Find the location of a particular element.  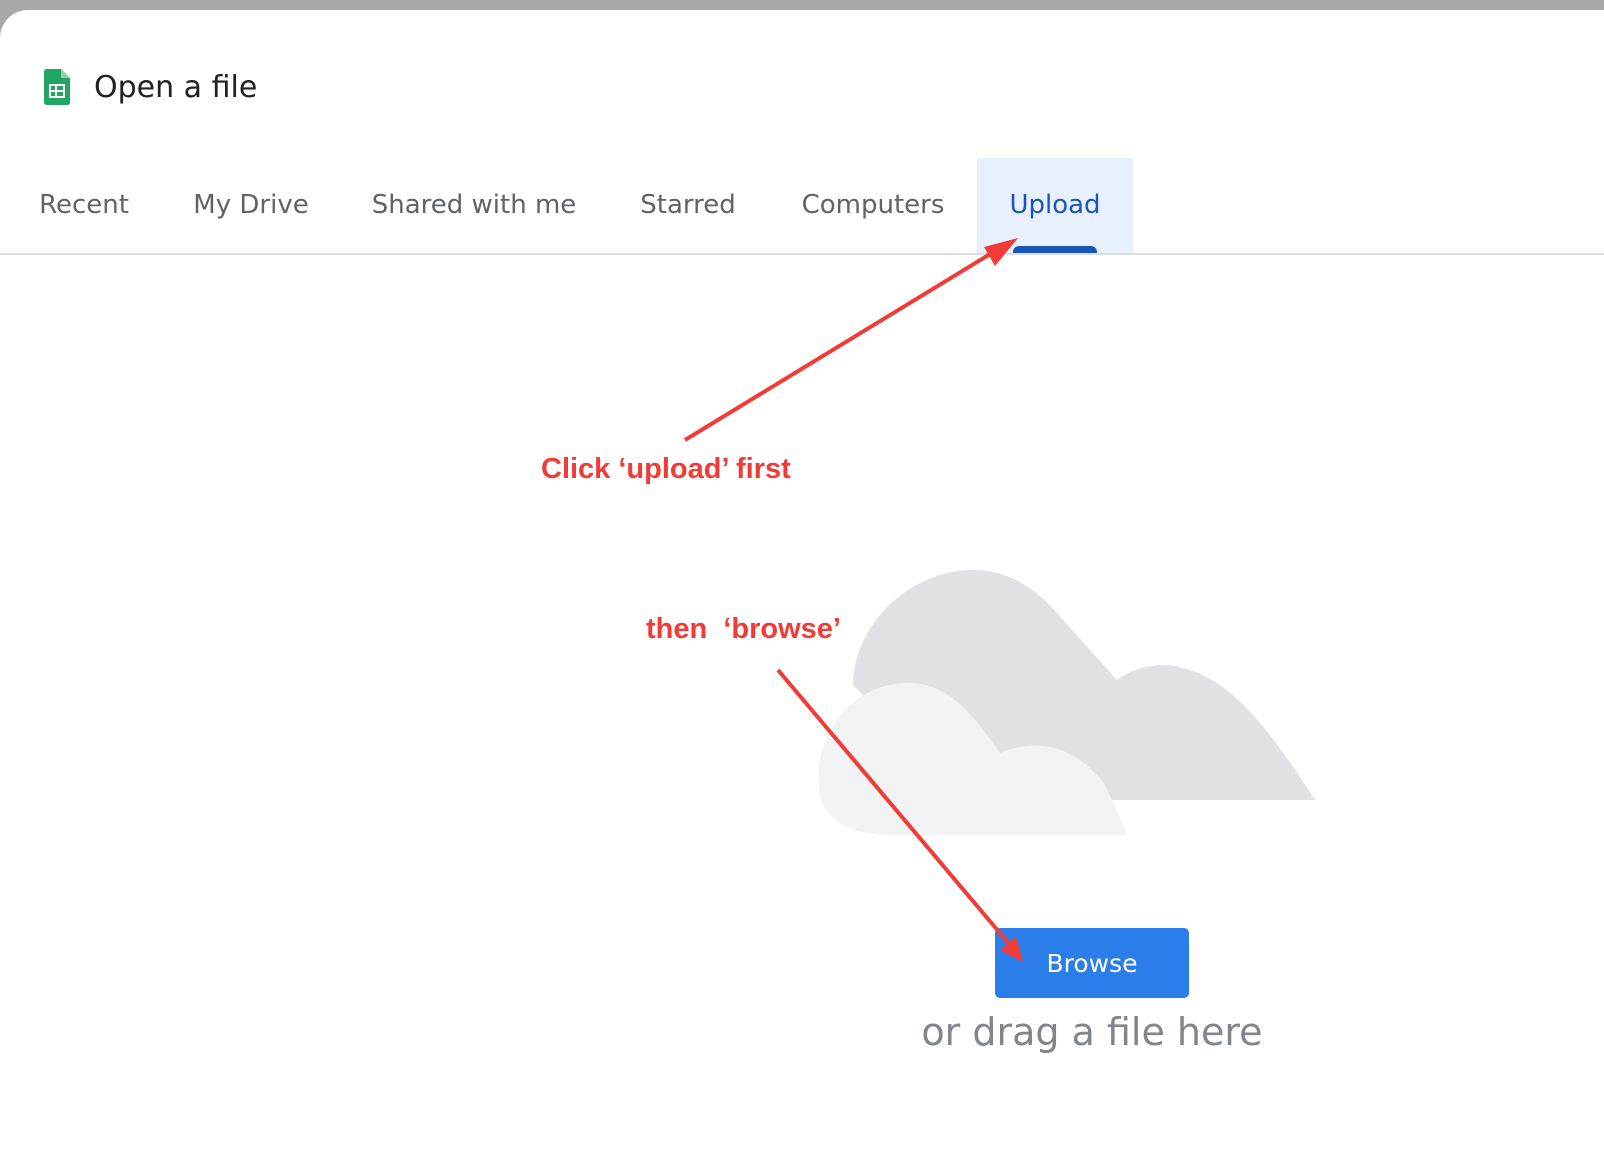

active-tab-indicator is located at coordinates (1055, 249).